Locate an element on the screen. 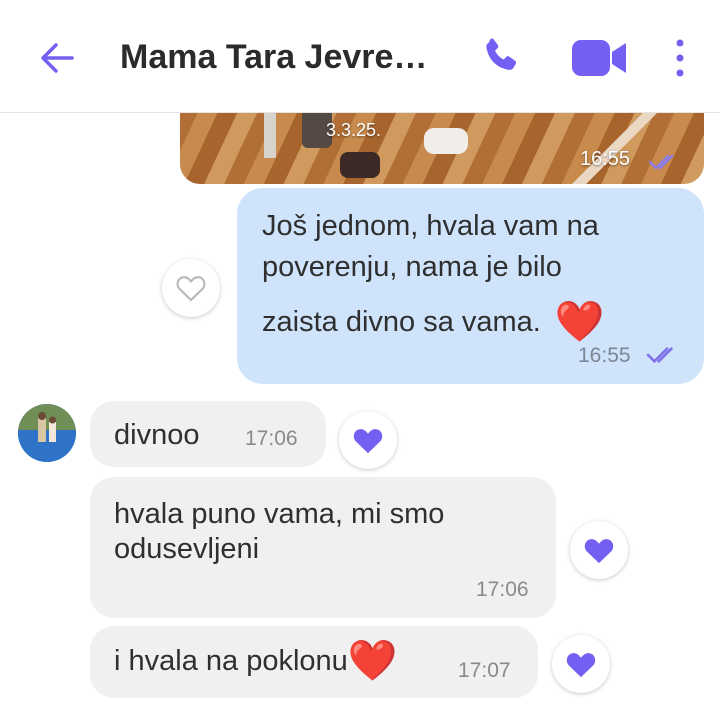 This screenshot has height=704, width=720. photo-message: 3.3.25. 16:55 is located at coordinates (442, 146).